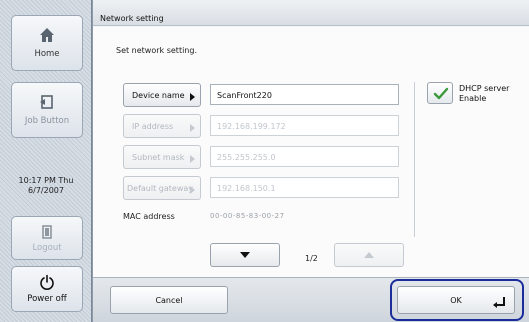 This screenshot has height=322, width=529. What do you see at coordinates (247, 216) in the screenshot?
I see `mac-address-value: 00-00-85-83-00-27` at bounding box center [247, 216].